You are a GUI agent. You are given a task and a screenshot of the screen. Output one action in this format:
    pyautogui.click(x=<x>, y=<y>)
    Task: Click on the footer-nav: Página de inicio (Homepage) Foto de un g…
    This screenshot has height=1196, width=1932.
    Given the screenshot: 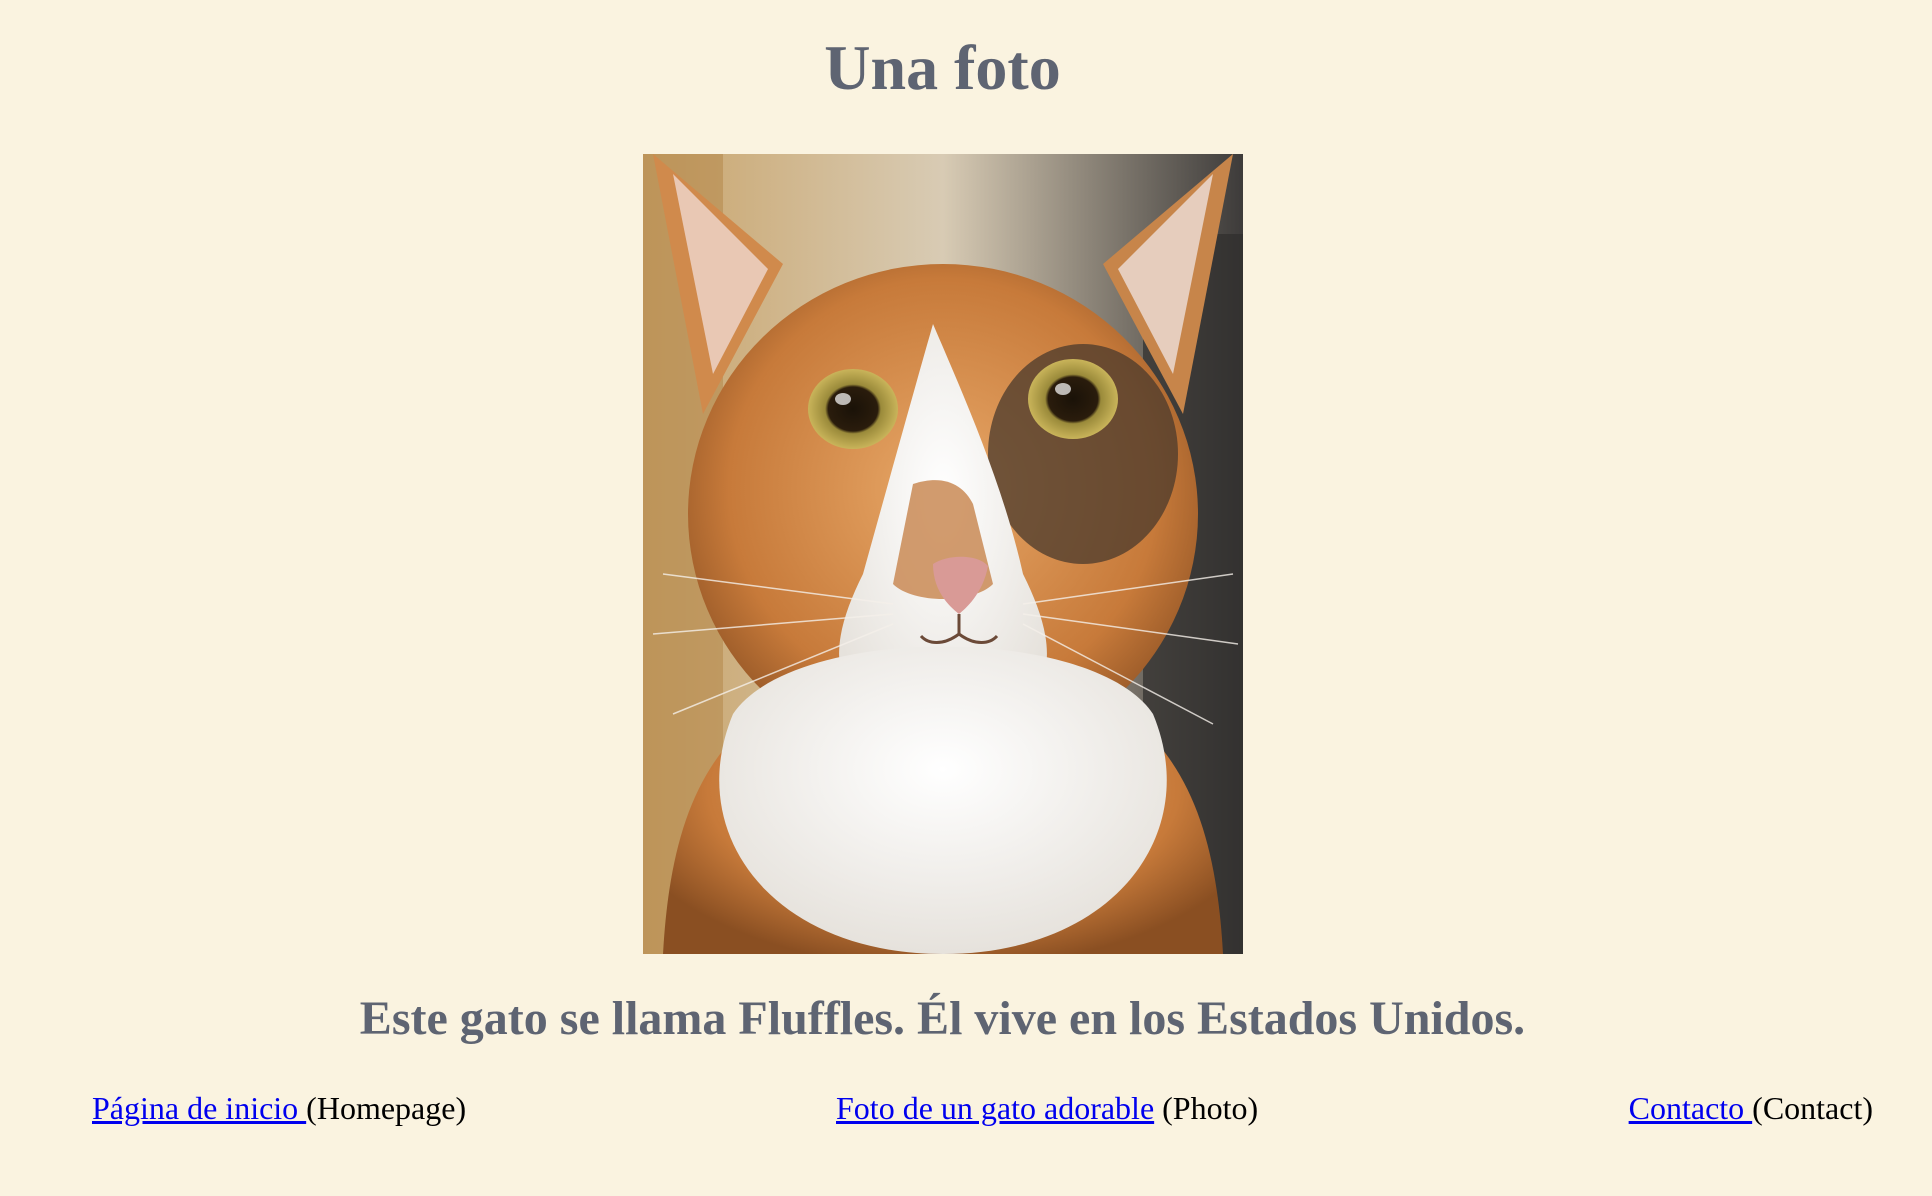 What is the action you would take?
    pyautogui.click(x=982, y=1108)
    